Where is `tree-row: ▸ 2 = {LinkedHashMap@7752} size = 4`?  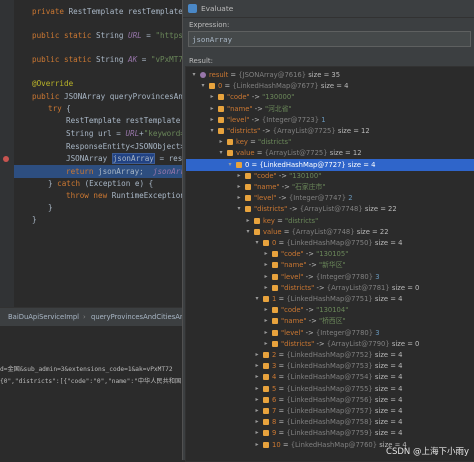 tree-row: ▸ 2 = {LinkedHashMap@7752} size = 4 is located at coordinates (330, 355).